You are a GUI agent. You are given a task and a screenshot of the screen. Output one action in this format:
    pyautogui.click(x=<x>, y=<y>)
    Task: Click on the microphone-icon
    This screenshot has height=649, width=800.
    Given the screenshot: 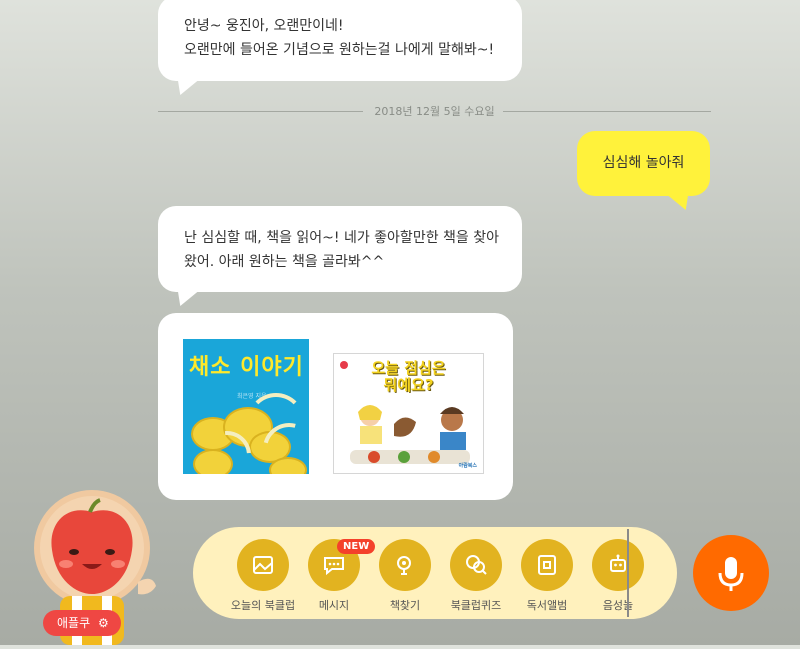 What is the action you would take?
    pyautogui.click(x=731, y=574)
    